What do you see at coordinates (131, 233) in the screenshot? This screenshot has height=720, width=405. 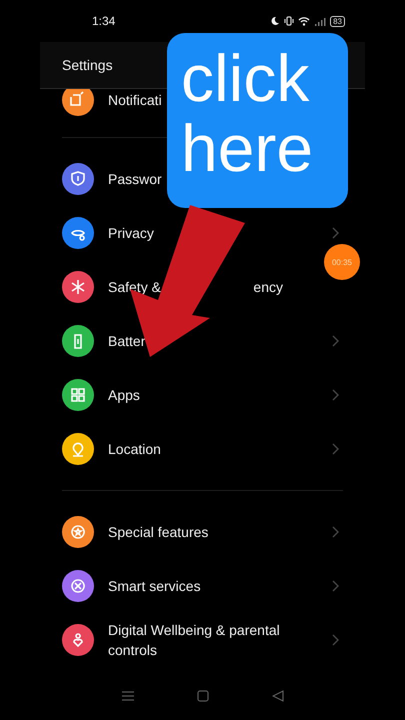 I see `item-label: Privacy` at bounding box center [131, 233].